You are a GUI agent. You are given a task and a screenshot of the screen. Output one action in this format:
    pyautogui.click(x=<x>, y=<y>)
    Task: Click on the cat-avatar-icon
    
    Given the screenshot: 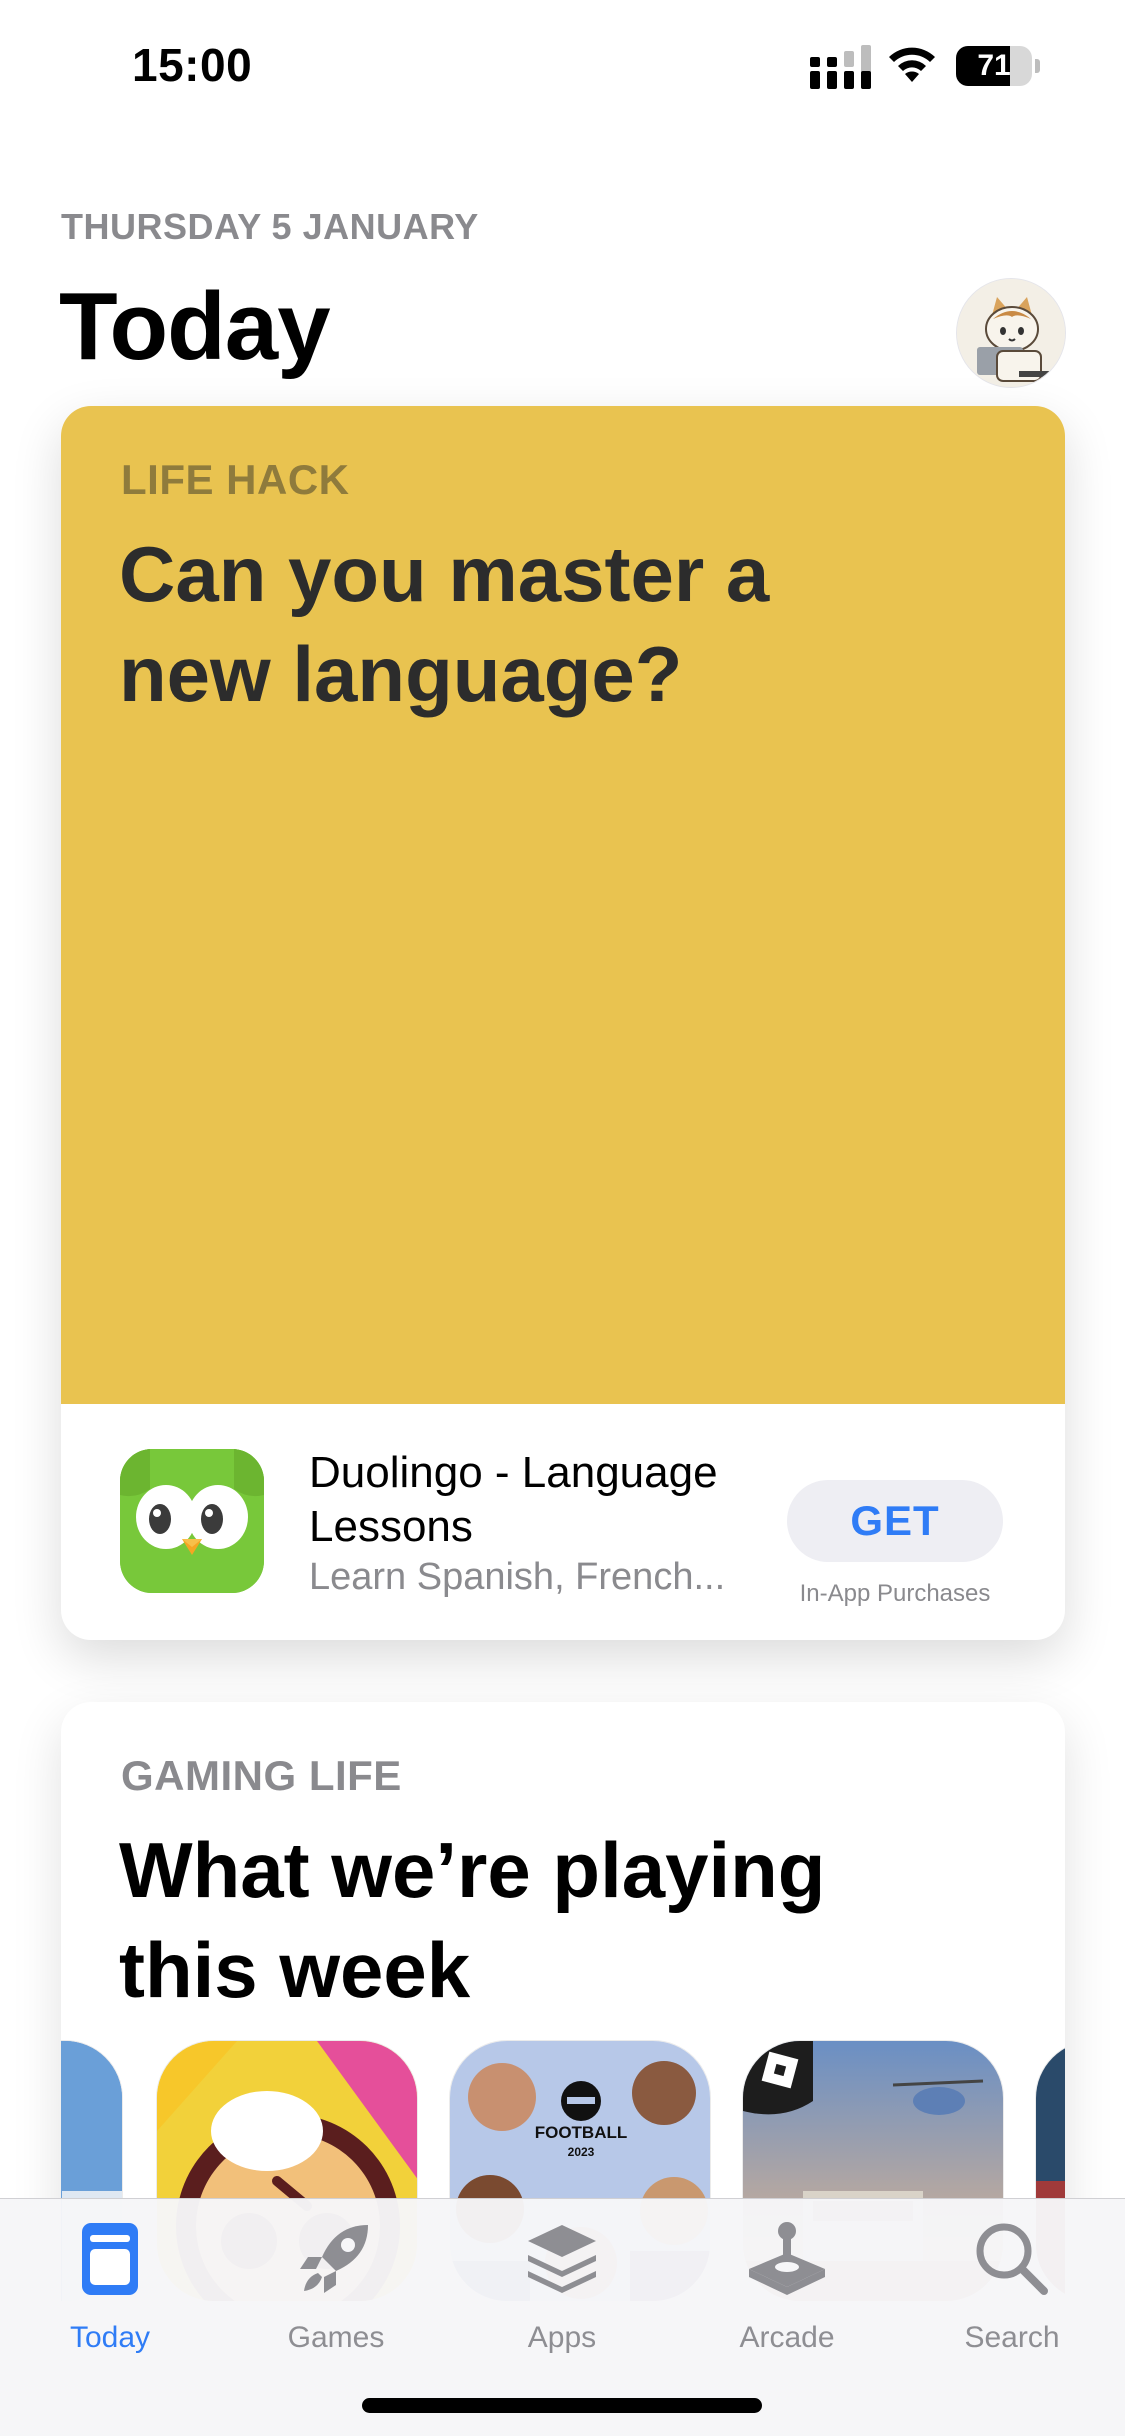 What is the action you would take?
    pyautogui.click(x=1011, y=333)
    